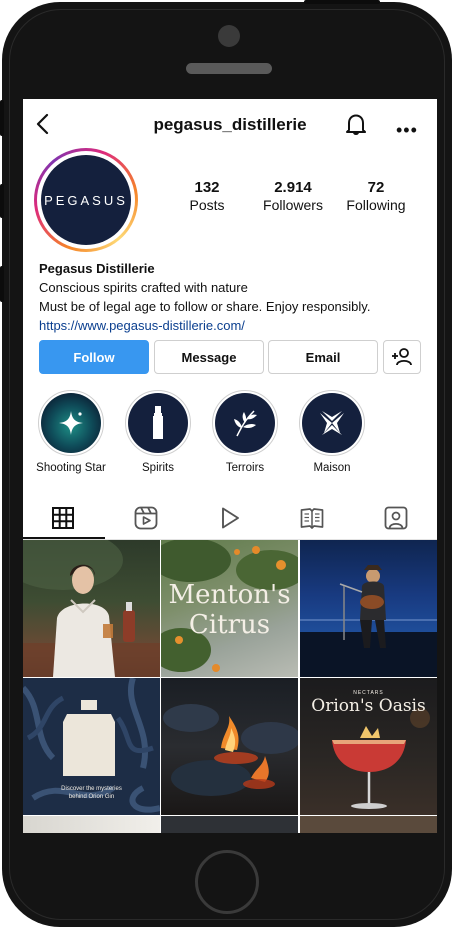 Image resolution: width=454 pixels, height=929 pixels. I want to click on more-options-icon: •••, so click(407, 130).